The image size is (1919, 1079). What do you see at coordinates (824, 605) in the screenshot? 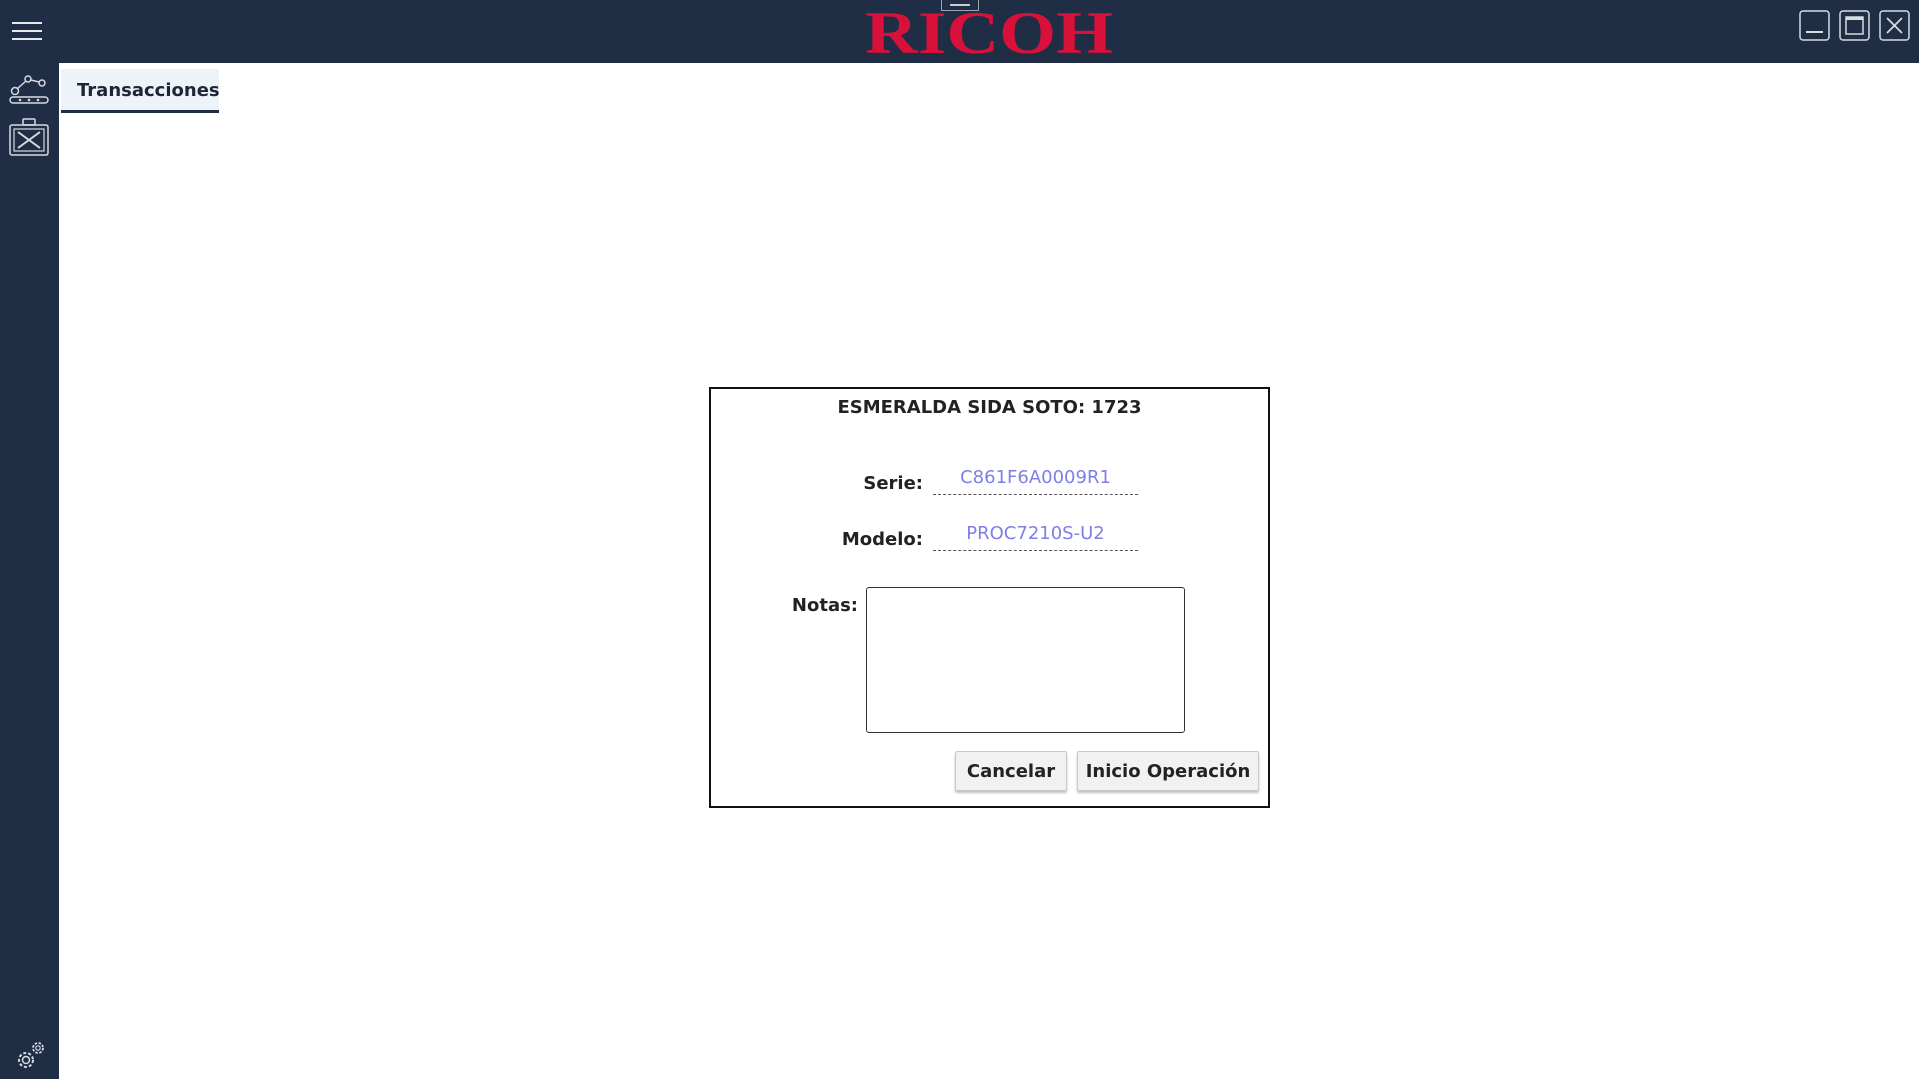
I see `notas-label: Notas:` at bounding box center [824, 605].